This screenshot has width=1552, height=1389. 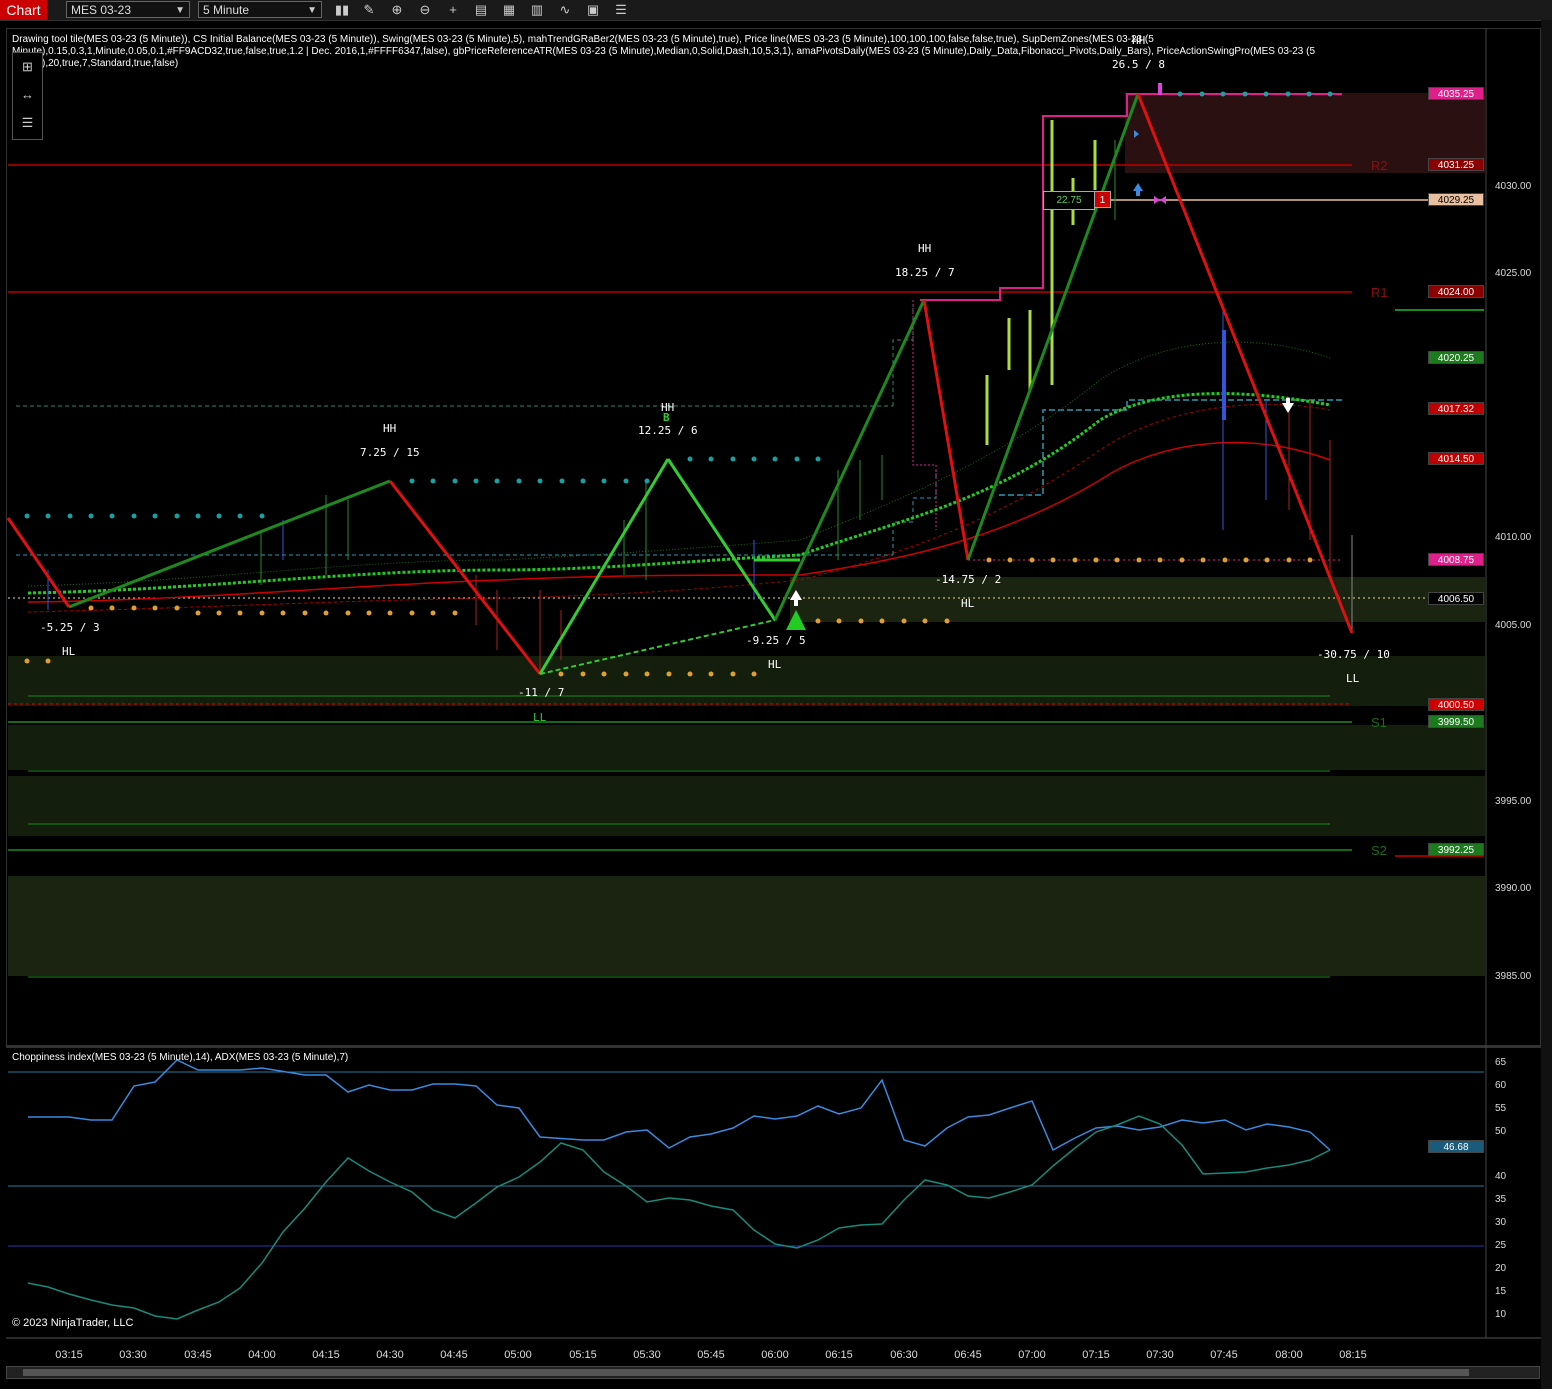 I want to click on time-tick: 06:15, so click(x=839, y=1355).